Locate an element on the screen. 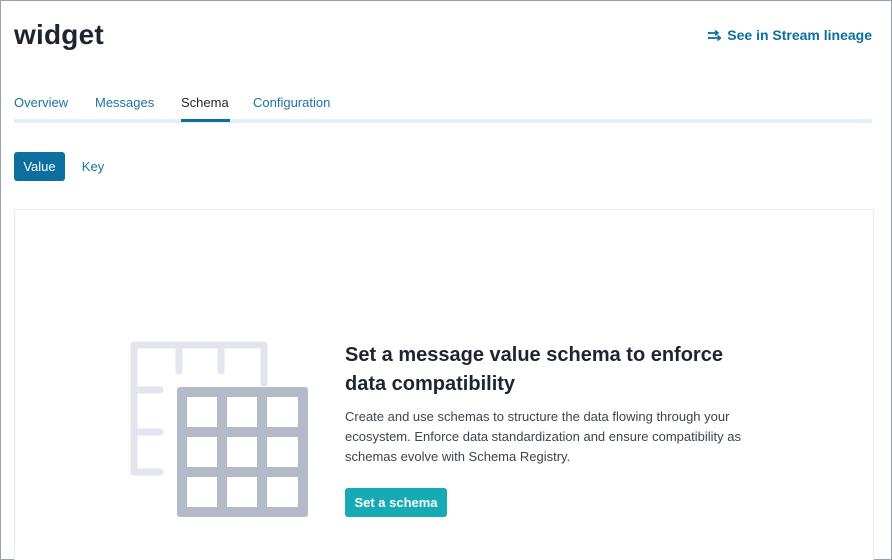  key-toggle-button: Key is located at coordinates (93, 166).